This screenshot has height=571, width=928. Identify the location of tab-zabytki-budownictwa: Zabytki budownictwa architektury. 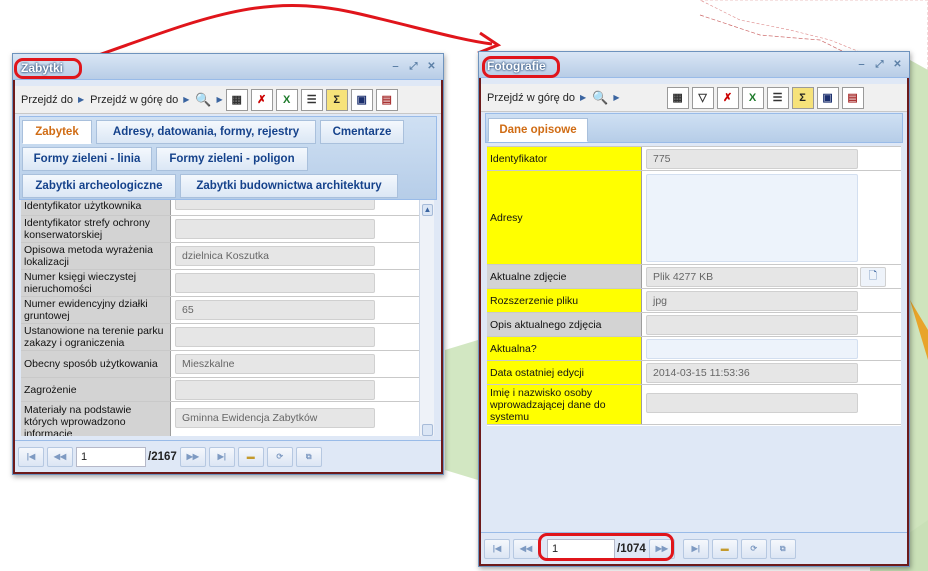
(289, 186).